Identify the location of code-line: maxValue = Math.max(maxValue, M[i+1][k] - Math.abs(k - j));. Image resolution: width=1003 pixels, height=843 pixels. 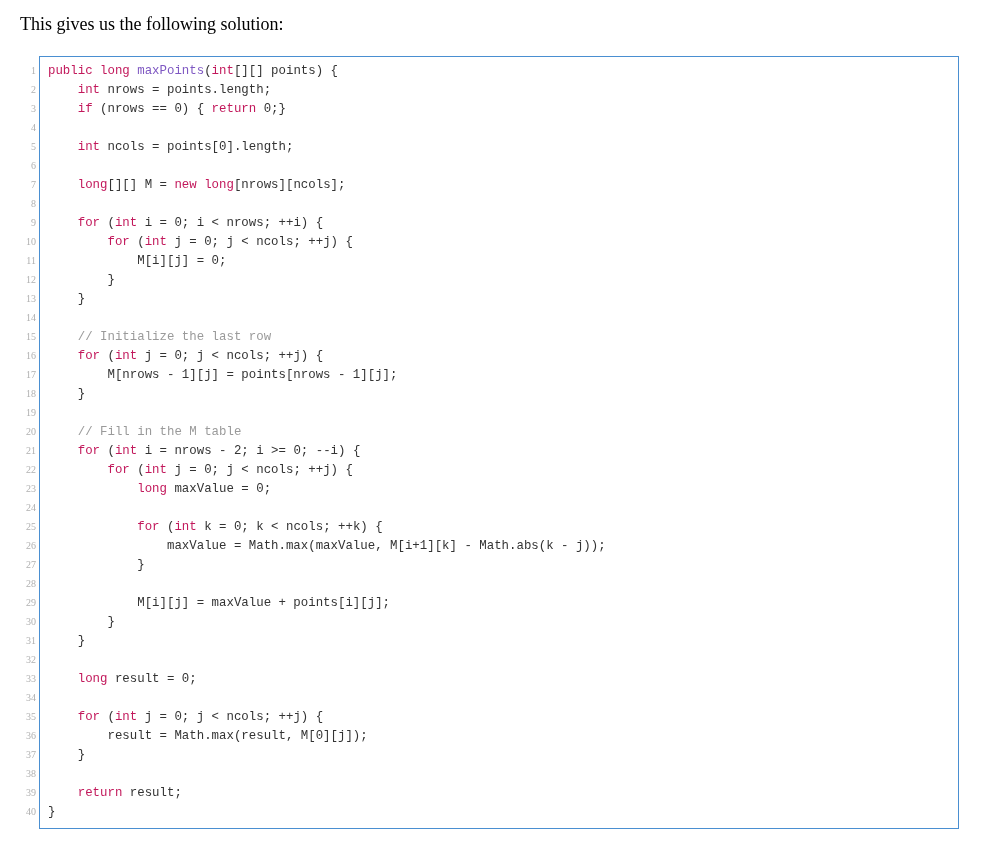
(385, 546).